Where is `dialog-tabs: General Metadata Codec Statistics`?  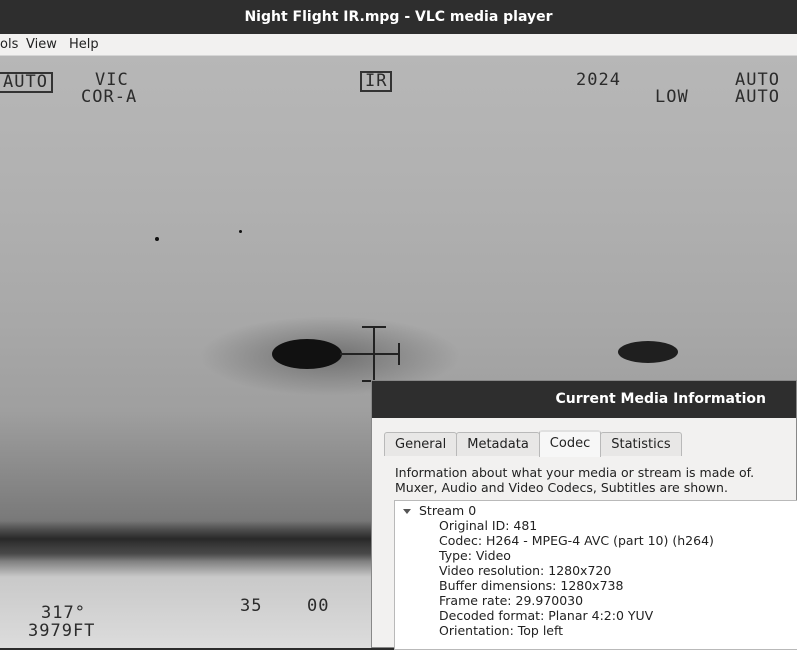
dialog-tabs: General Metadata Codec Statistics is located at coordinates (533, 443).